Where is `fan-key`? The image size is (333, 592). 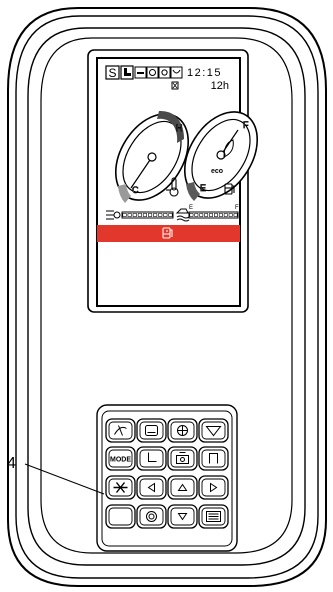 fan-key is located at coordinates (182, 430).